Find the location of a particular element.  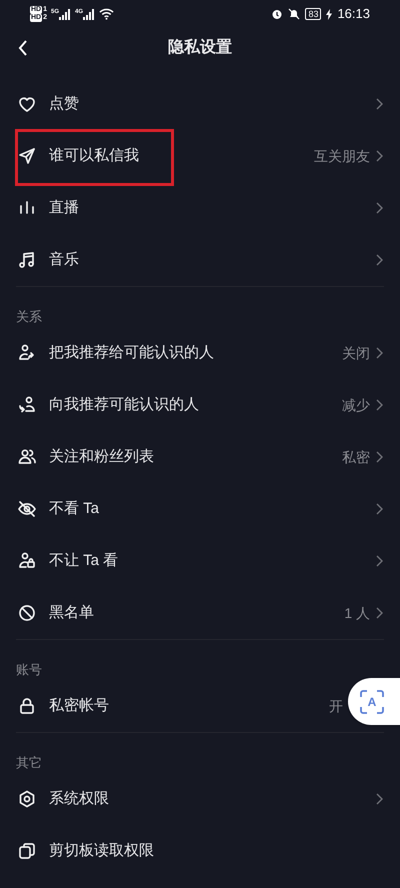

row-label: 私密帐号 is located at coordinates (79, 706).